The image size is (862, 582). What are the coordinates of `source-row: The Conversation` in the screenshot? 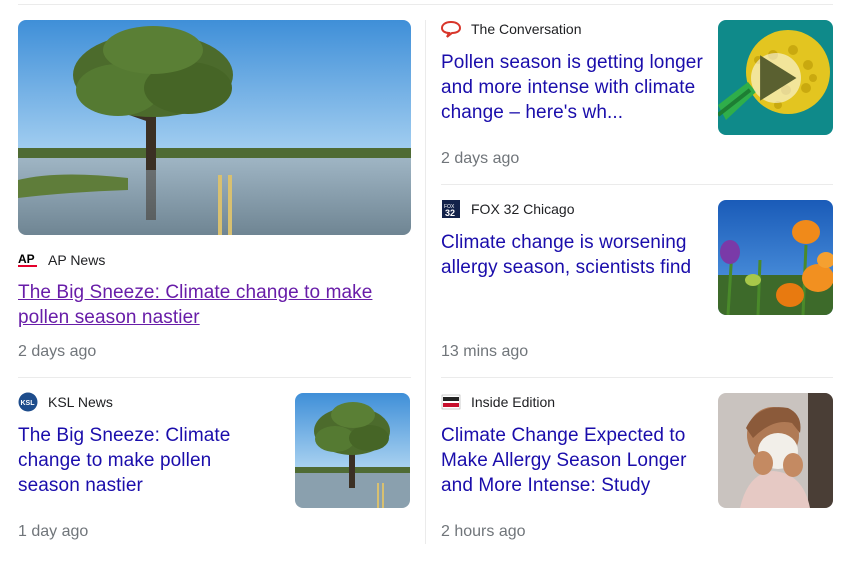 It's located at (511, 29).